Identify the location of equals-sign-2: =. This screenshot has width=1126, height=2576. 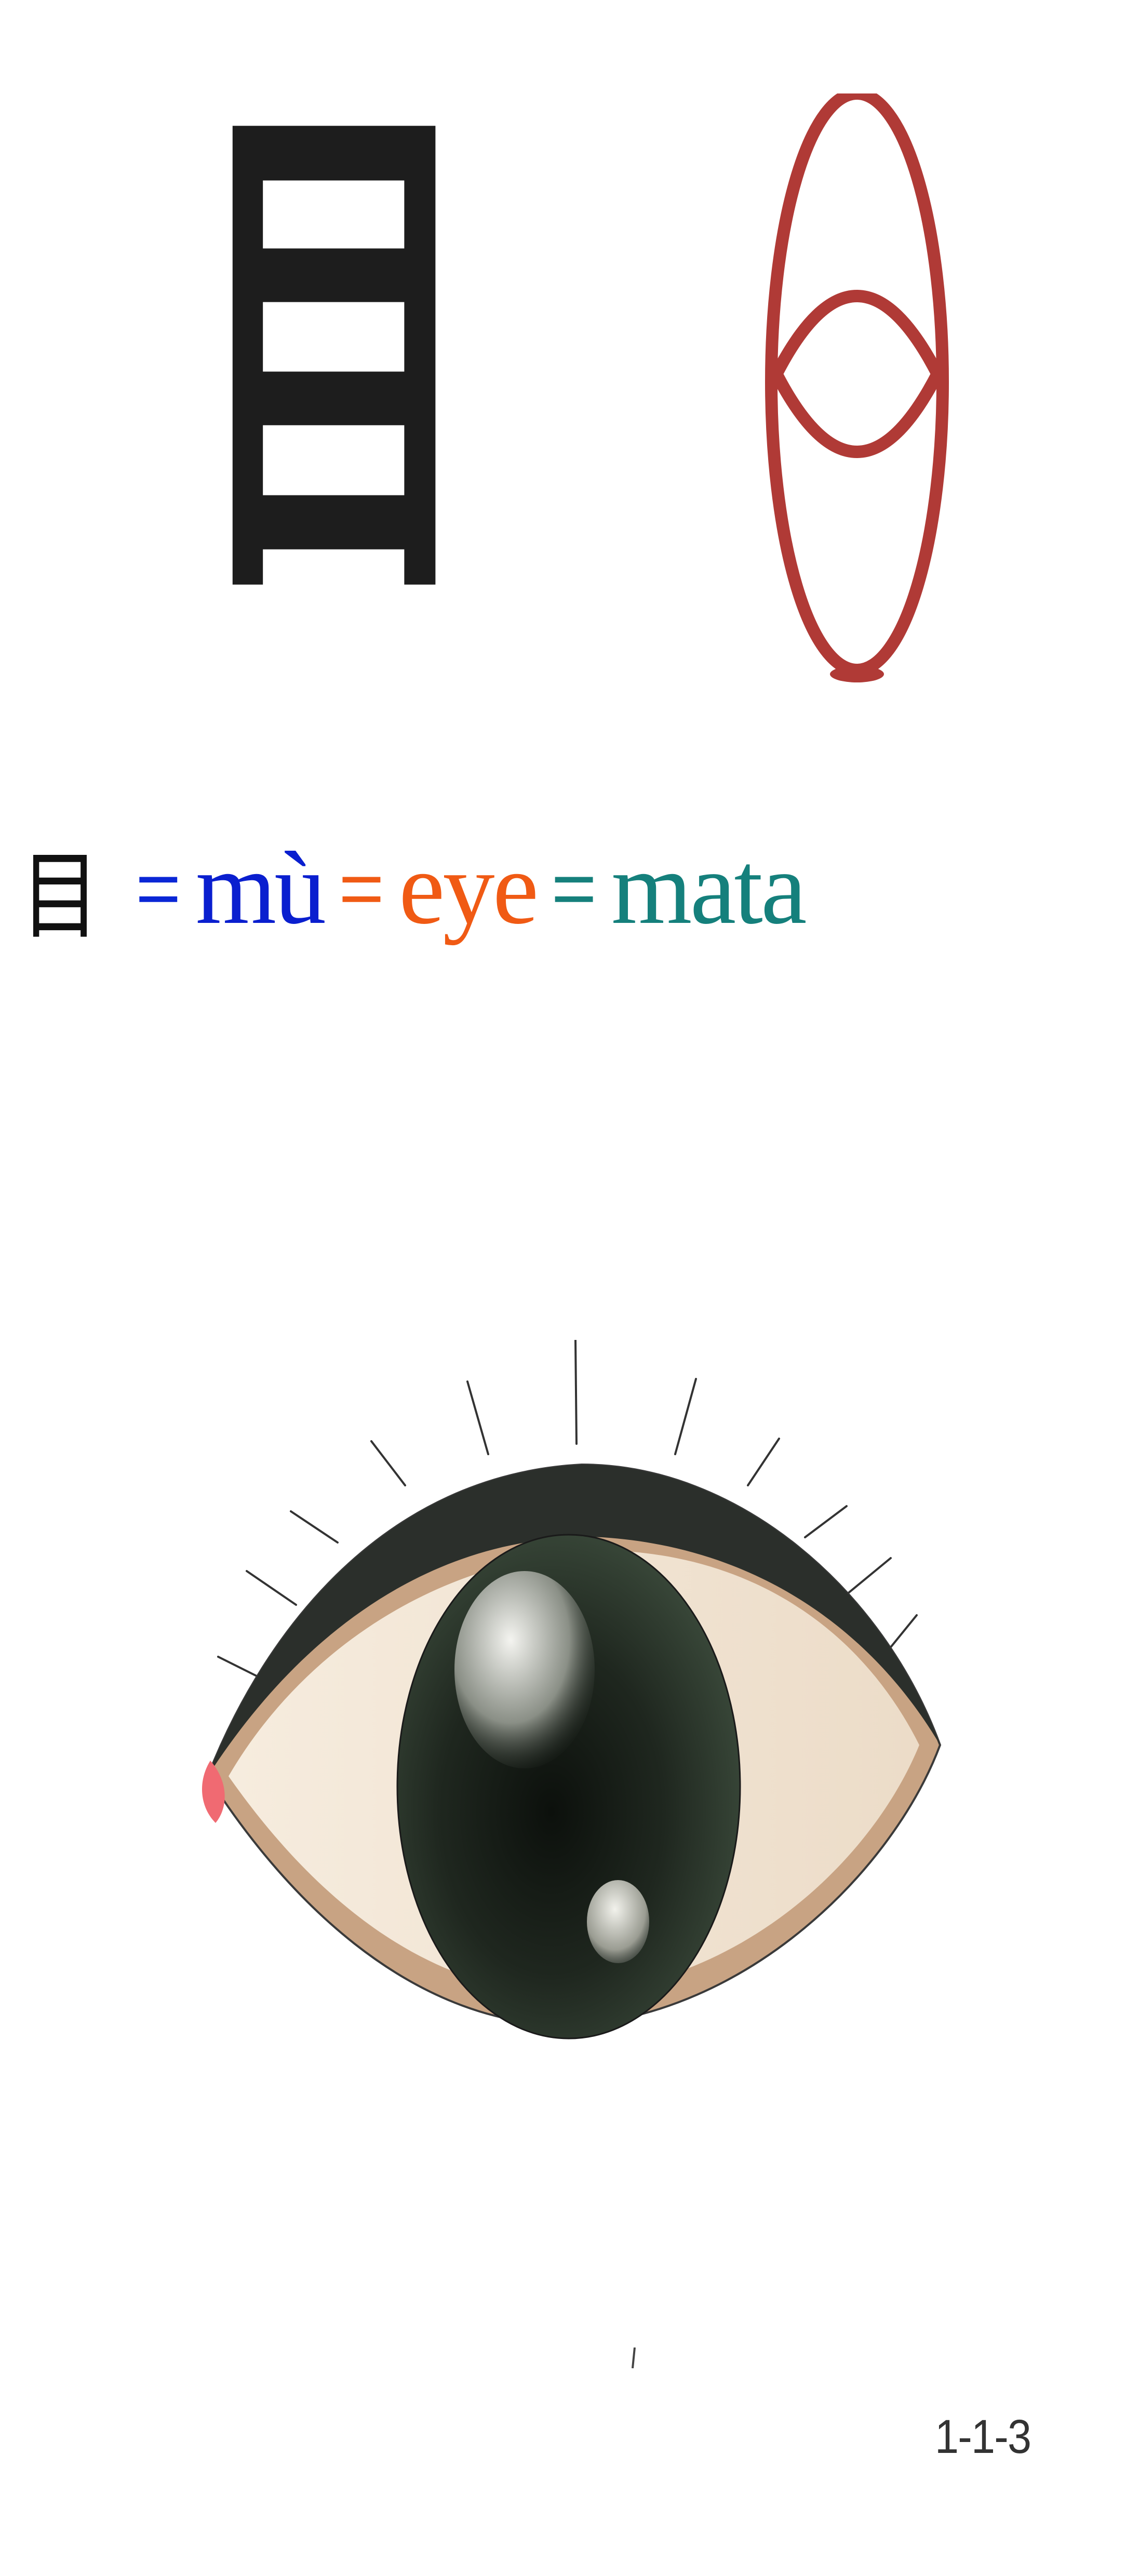
(361, 888).